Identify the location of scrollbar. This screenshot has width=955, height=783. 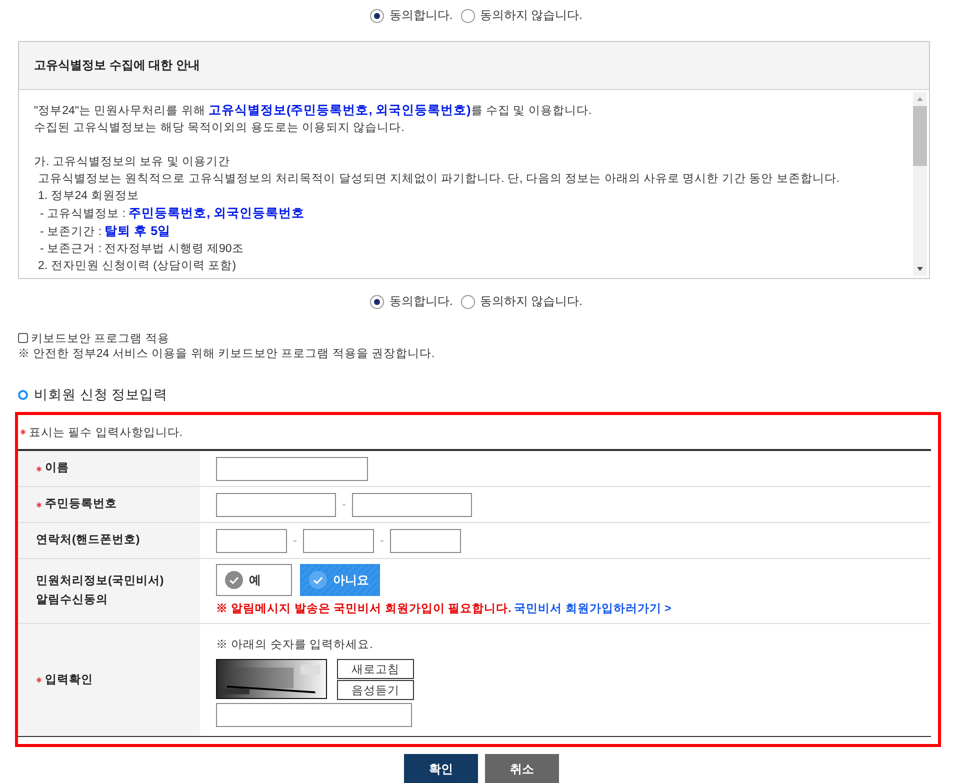
(920, 184).